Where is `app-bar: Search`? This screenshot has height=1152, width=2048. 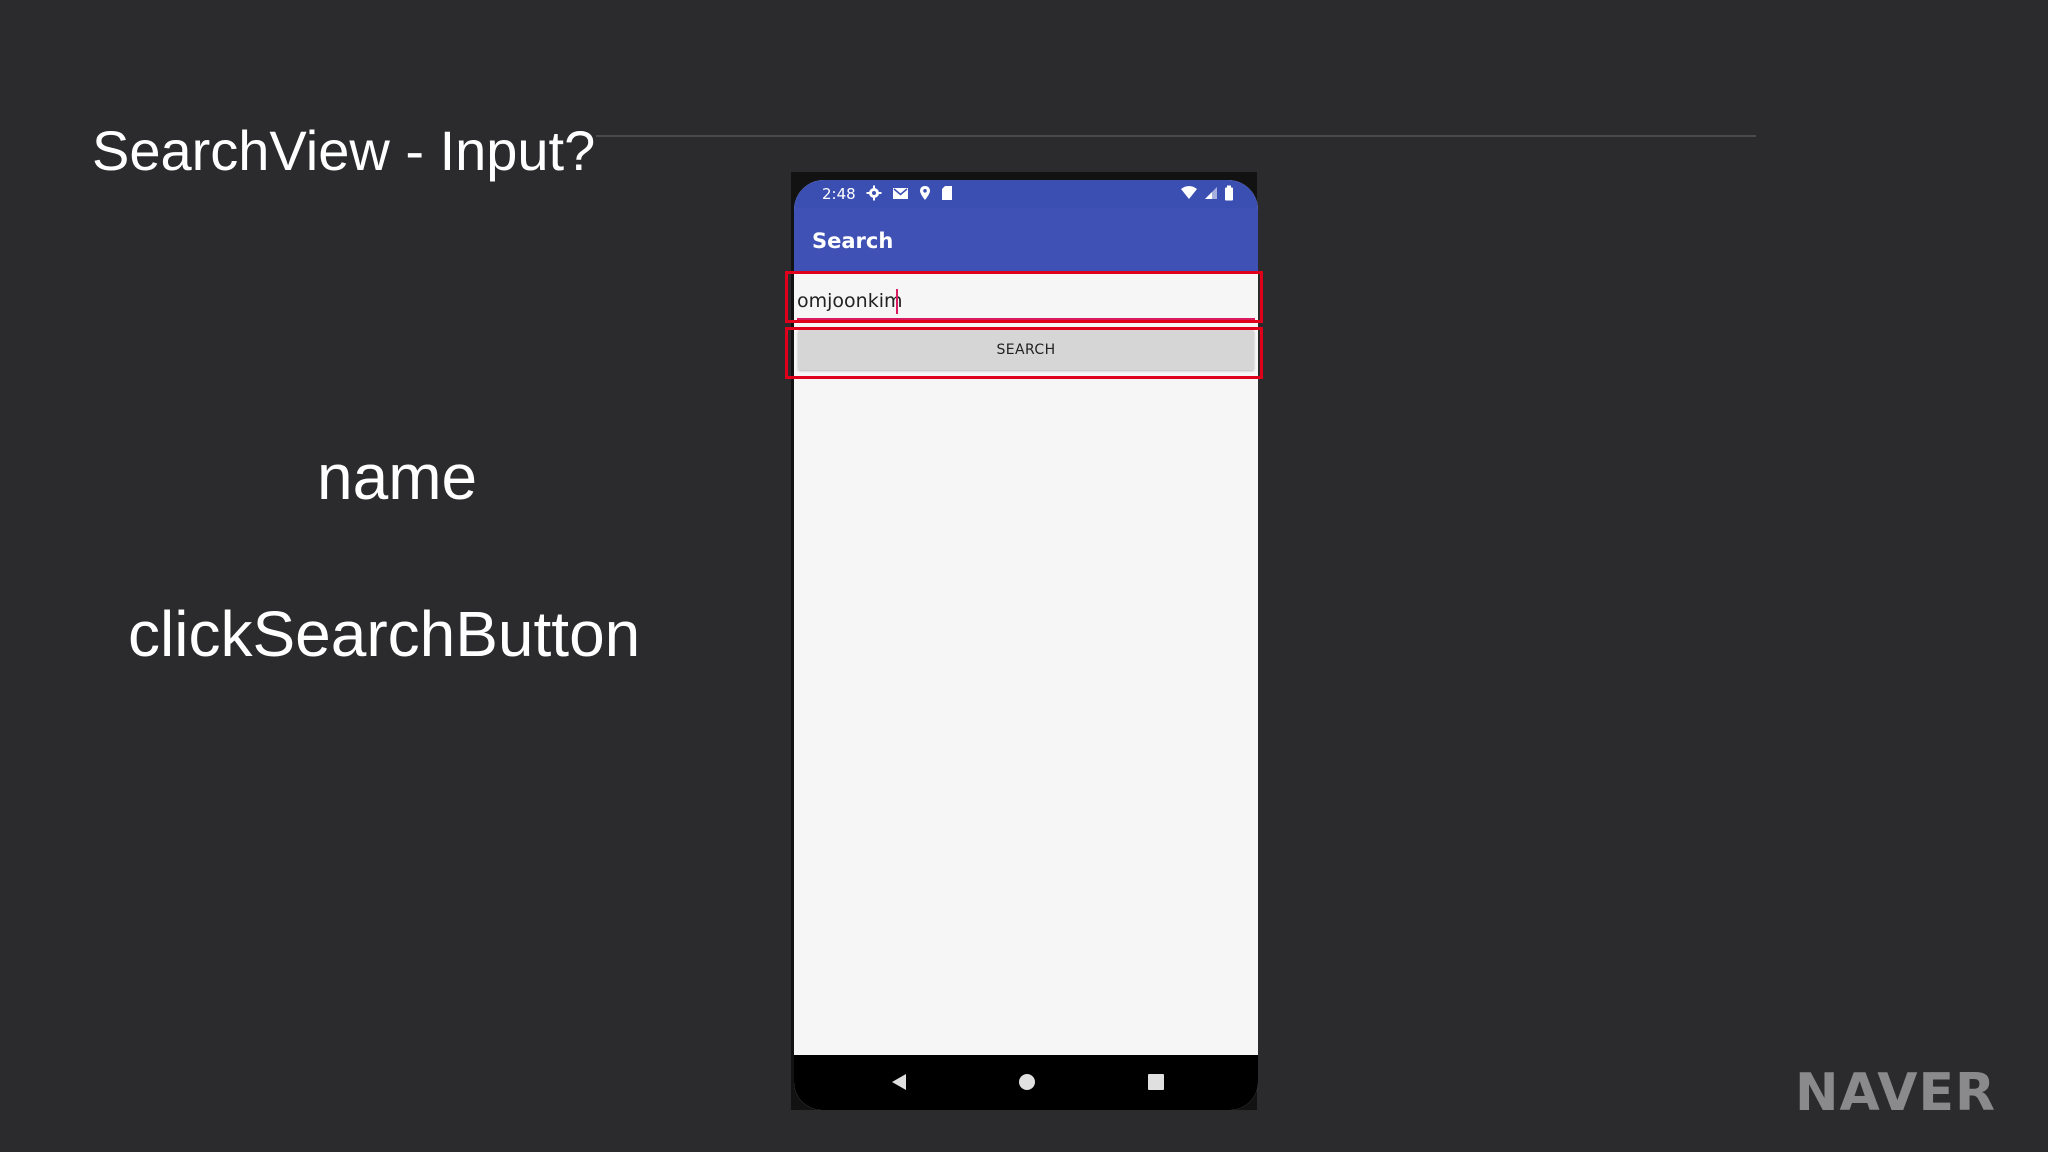 app-bar: Search is located at coordinates (1026, 240).